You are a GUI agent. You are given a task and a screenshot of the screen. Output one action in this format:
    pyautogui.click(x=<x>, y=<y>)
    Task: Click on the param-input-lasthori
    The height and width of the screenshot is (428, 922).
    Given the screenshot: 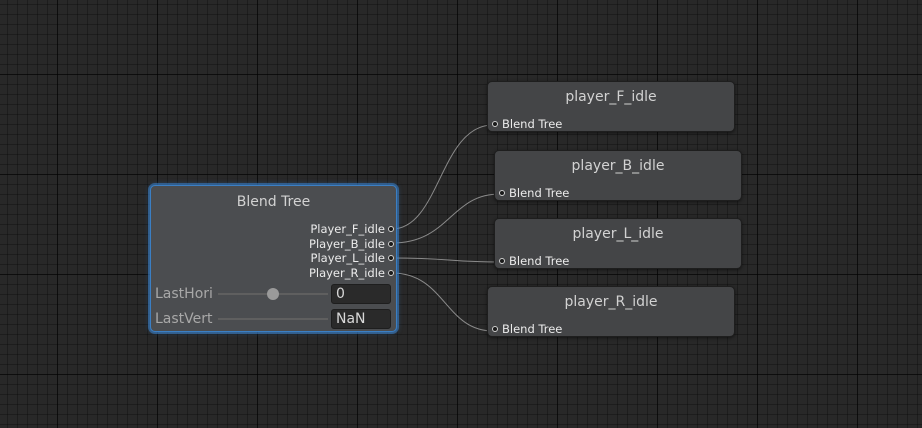 What is the action you would take?
    pyautogui.click(x=361, y=294)
    